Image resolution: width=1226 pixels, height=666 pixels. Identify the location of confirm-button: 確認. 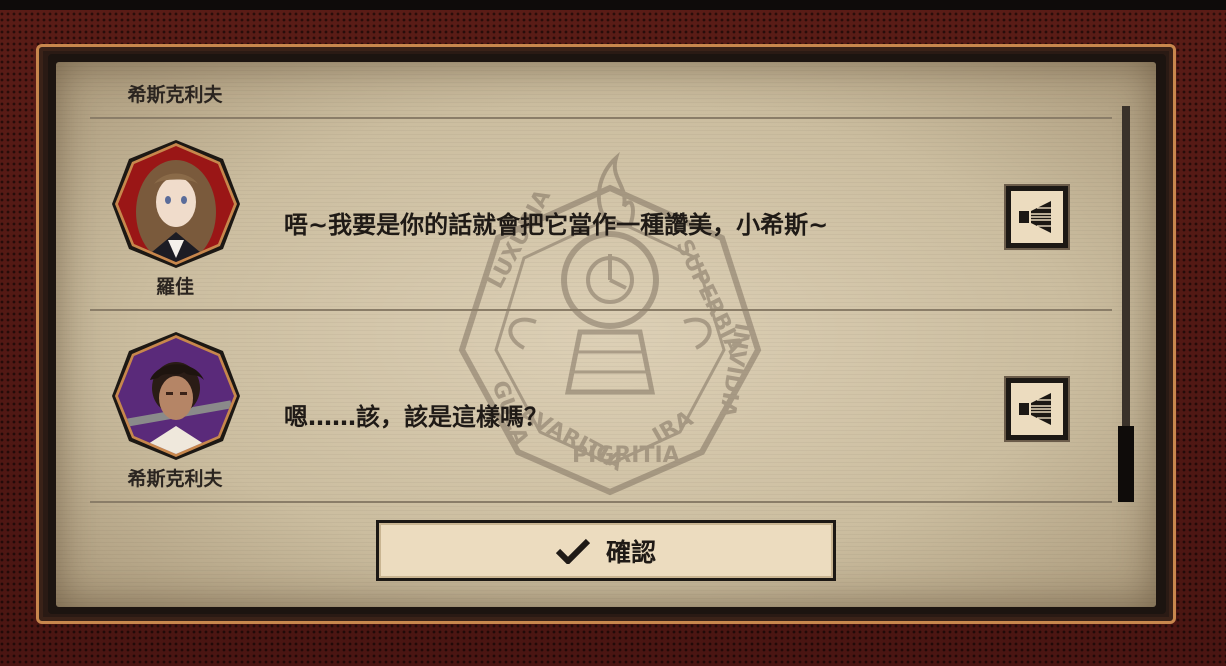
(606, 550).